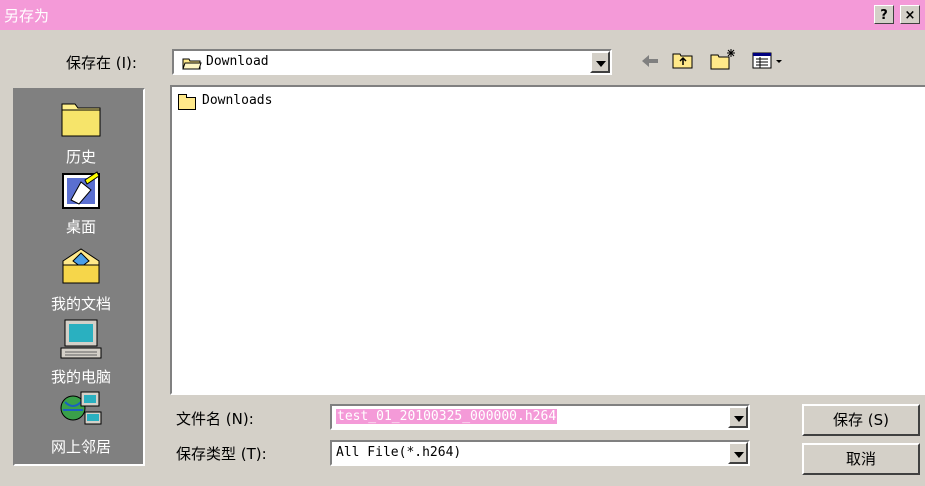  I want to click on my-documents-icon, so click(81, 267).